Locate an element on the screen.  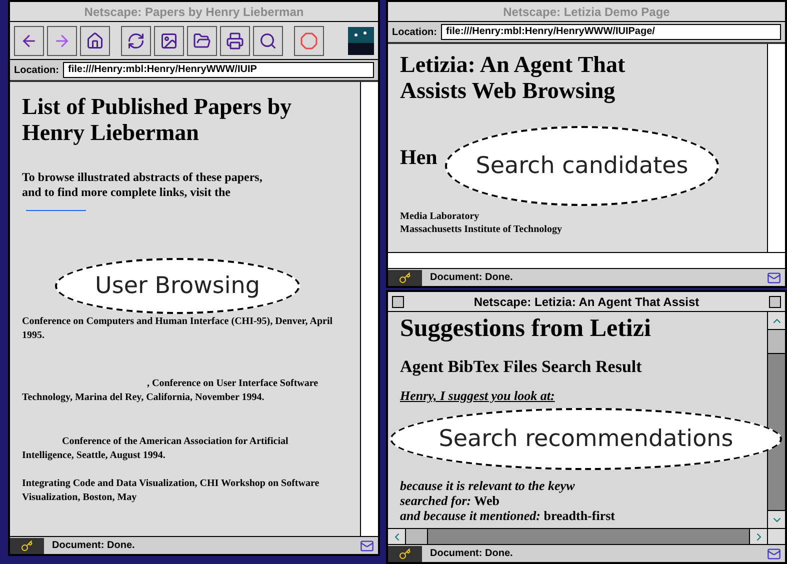
open-button is located at coordinates (202, 41).